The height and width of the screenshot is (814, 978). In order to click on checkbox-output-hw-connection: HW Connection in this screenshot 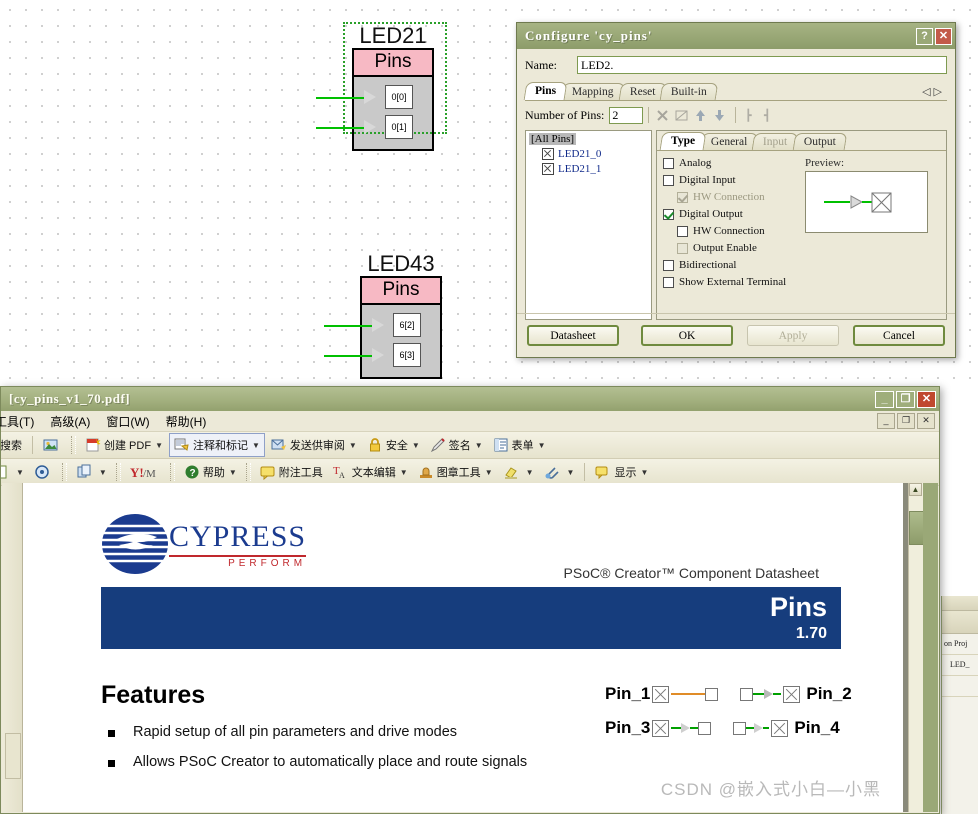, I will do `click(734, 231)`.